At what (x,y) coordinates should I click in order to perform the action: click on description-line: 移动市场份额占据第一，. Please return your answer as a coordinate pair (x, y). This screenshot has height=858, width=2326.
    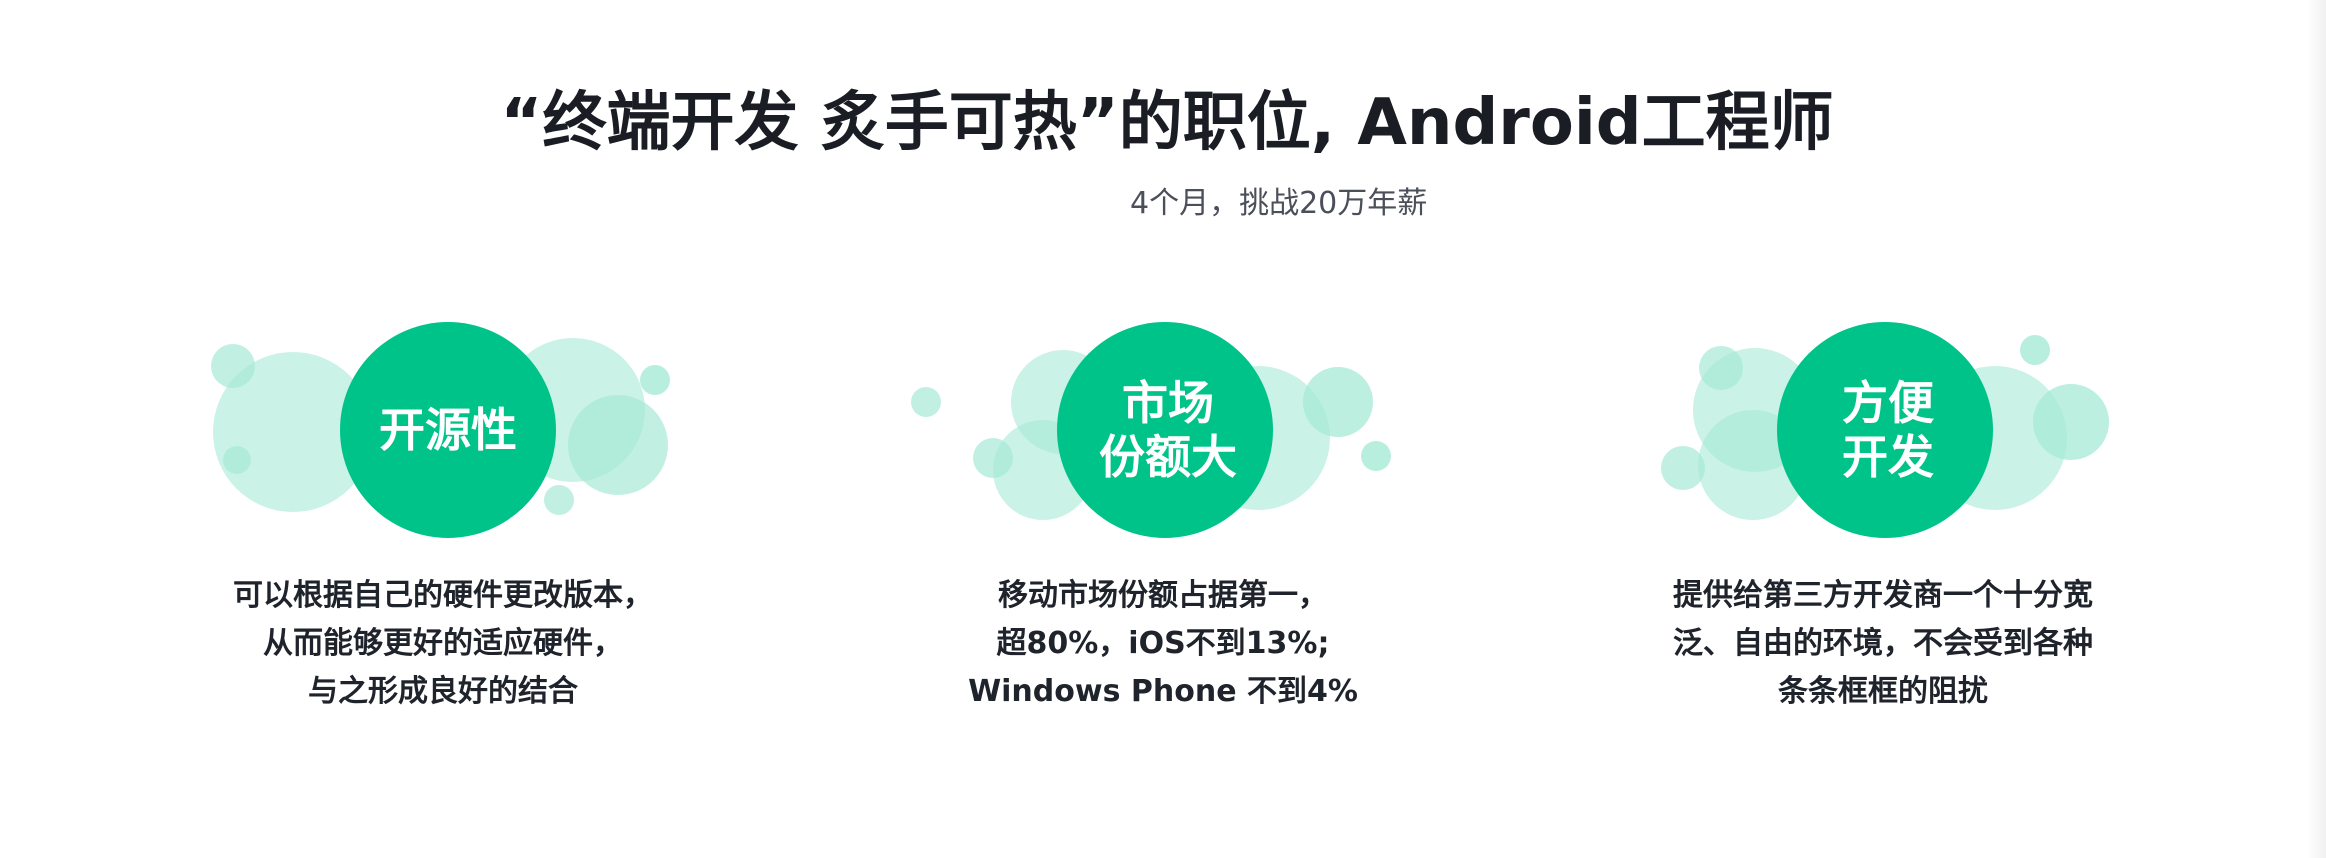
    Looking at the image, I should click on (1163, 595).